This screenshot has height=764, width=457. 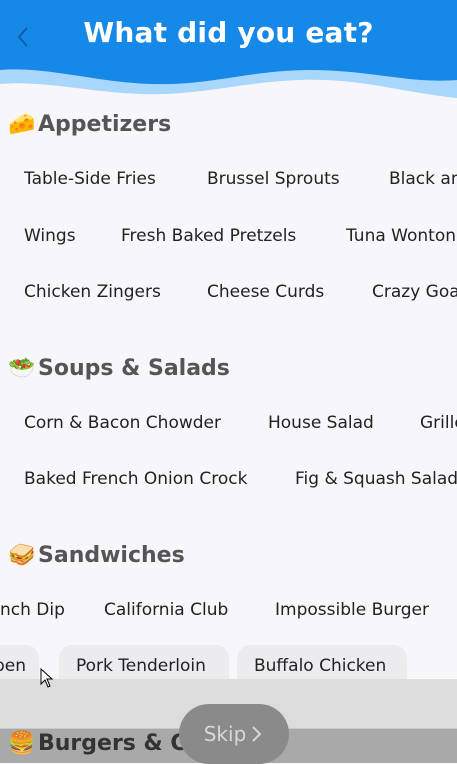 I want to click on salad-icon: 🥗, so click(x=22, y=368).